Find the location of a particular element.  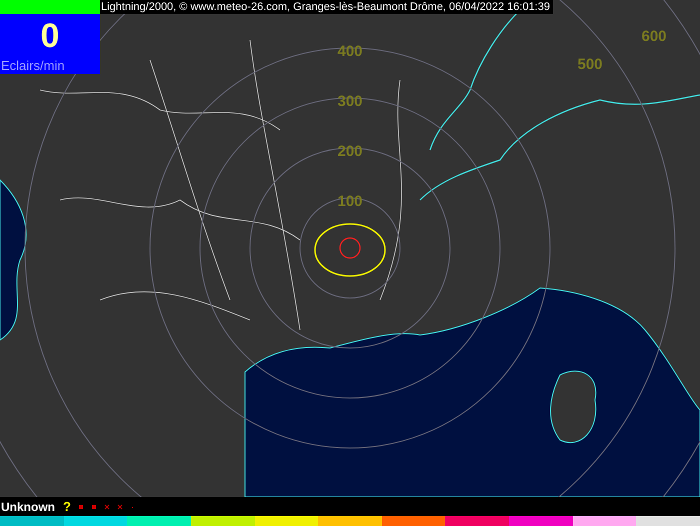

flash-count: 0 is located at coordinates (50, 36).